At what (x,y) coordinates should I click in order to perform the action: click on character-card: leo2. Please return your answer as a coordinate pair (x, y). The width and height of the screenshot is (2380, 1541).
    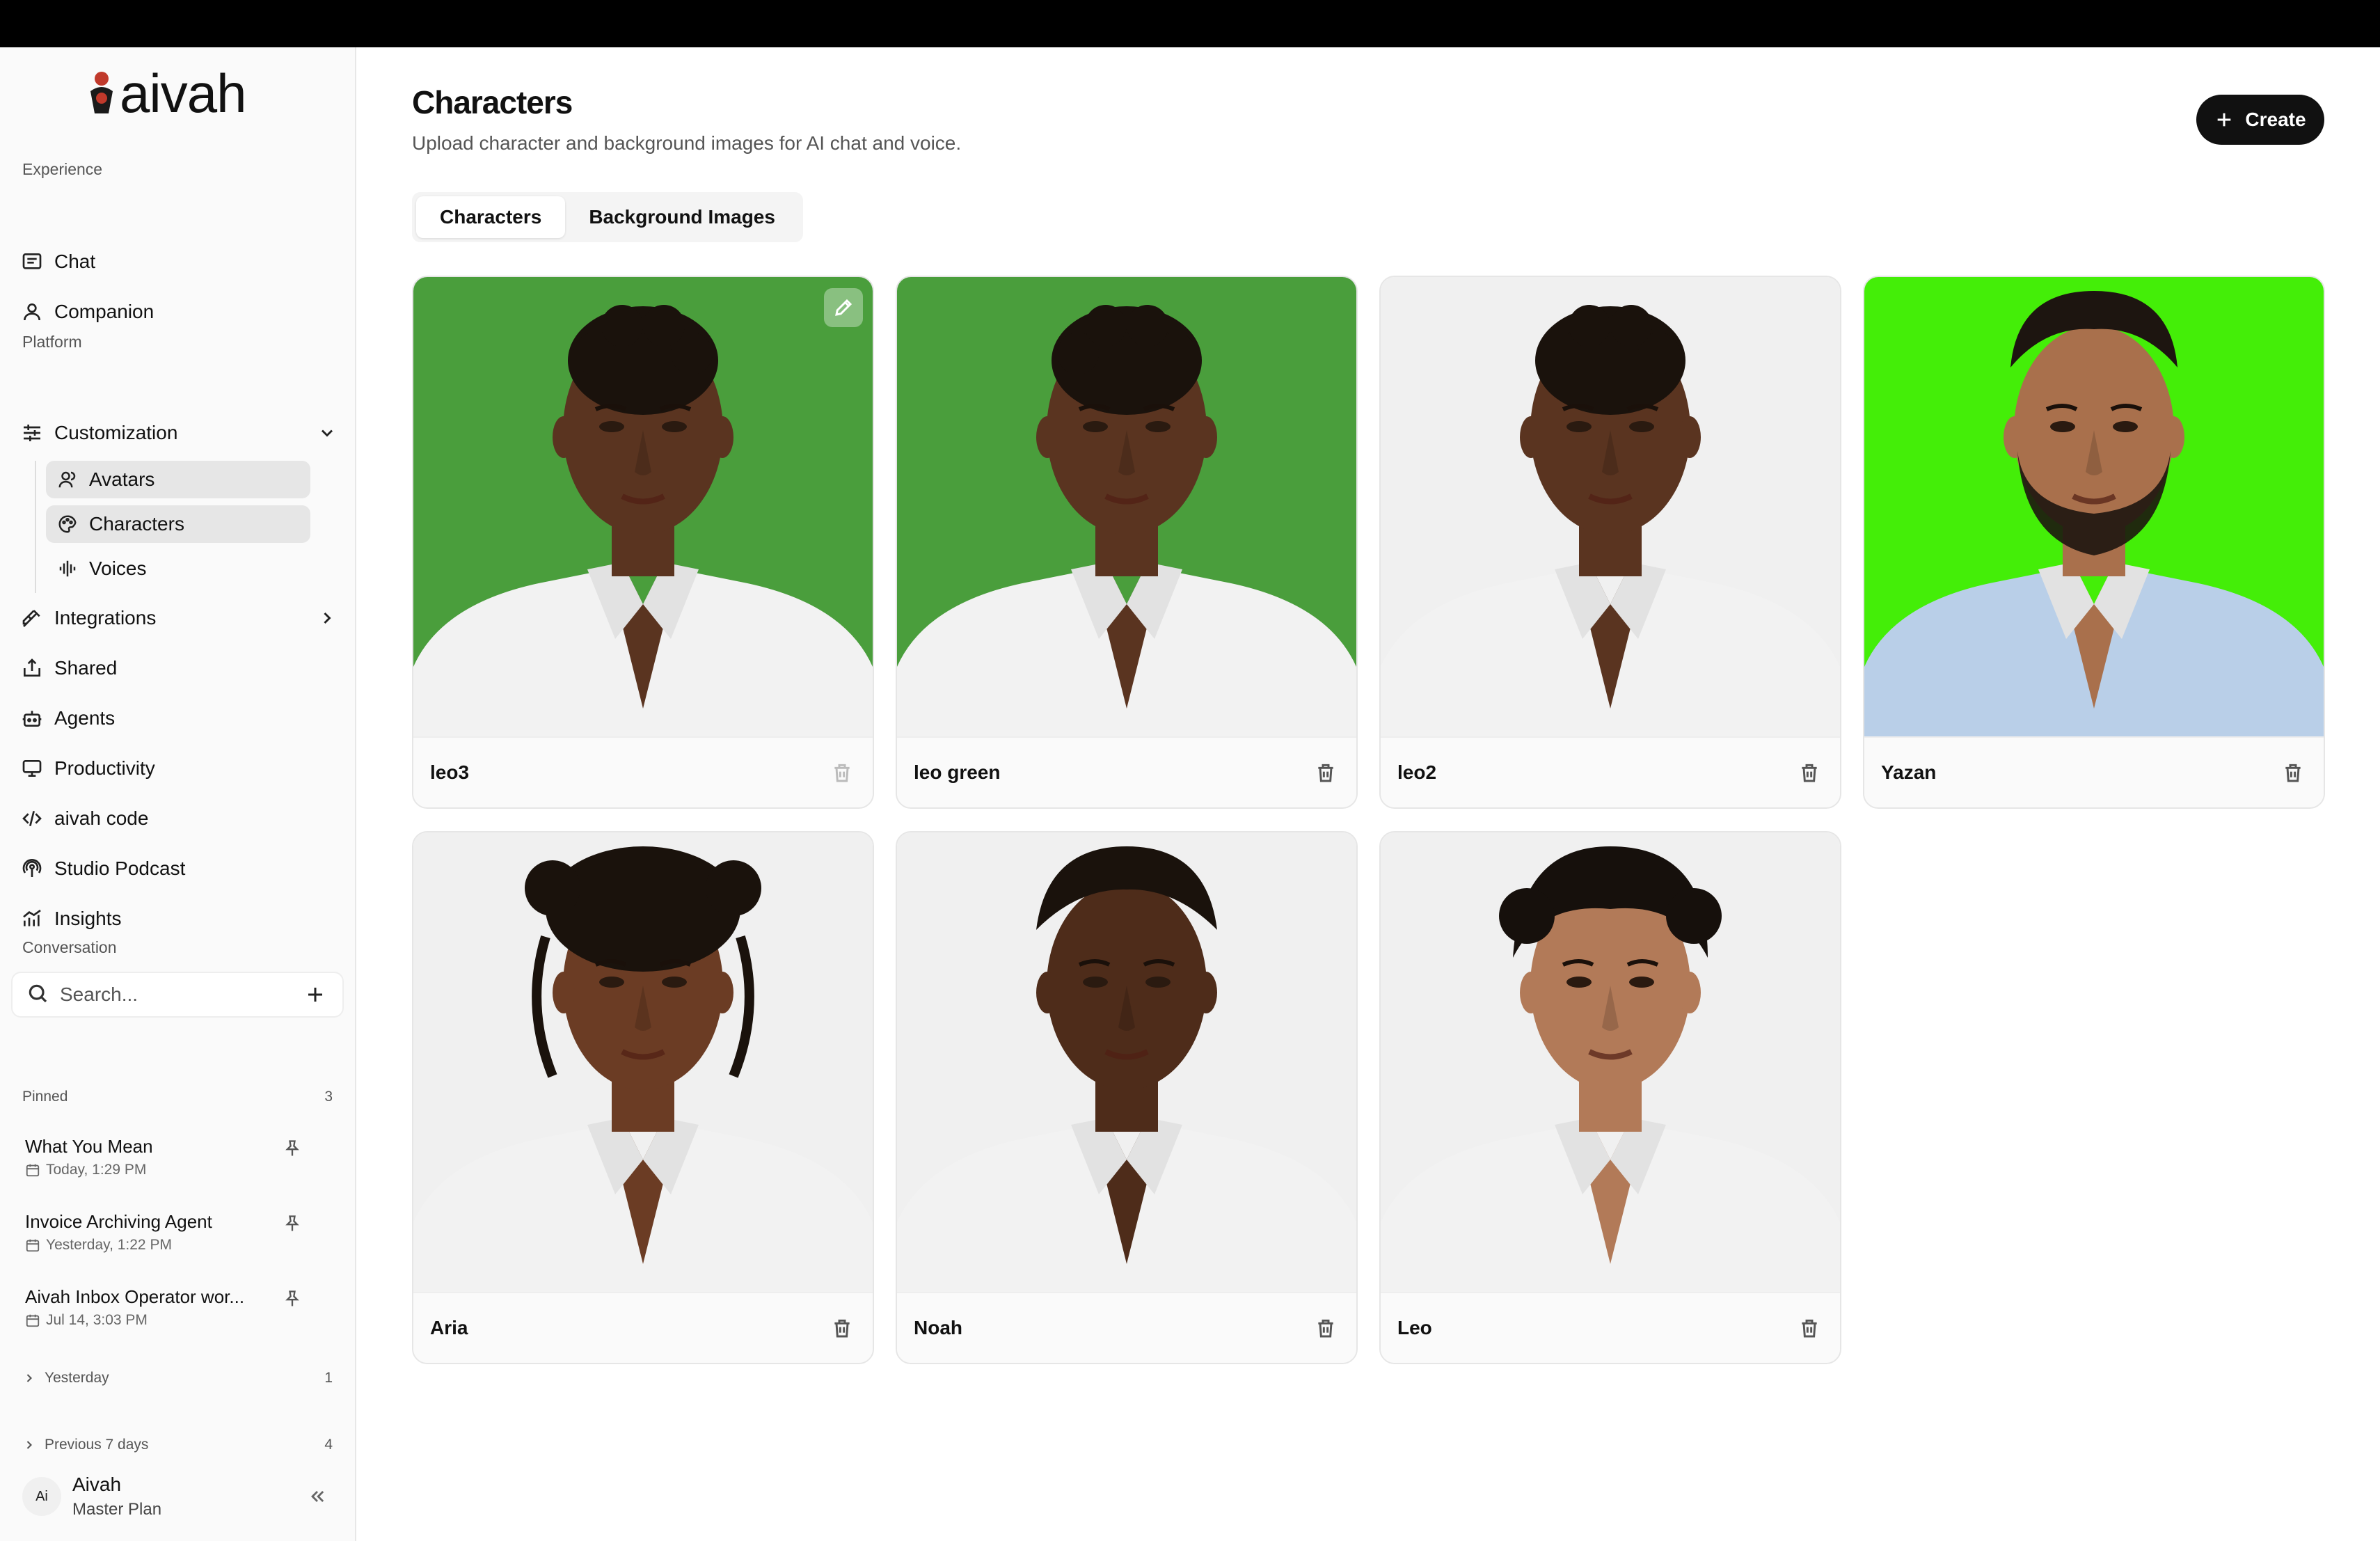
    Looking at the image, I should click on (1610, 542).